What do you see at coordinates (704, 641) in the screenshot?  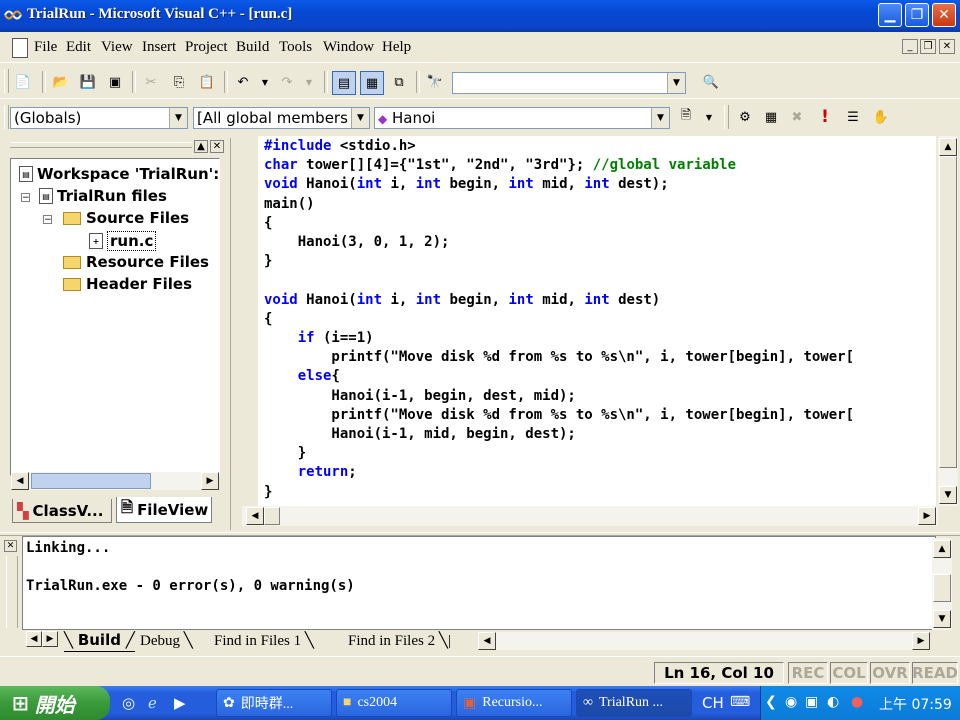 I see `output-horizontal-scrollbar: ◀ ▶` at bounding box center [704, 641].